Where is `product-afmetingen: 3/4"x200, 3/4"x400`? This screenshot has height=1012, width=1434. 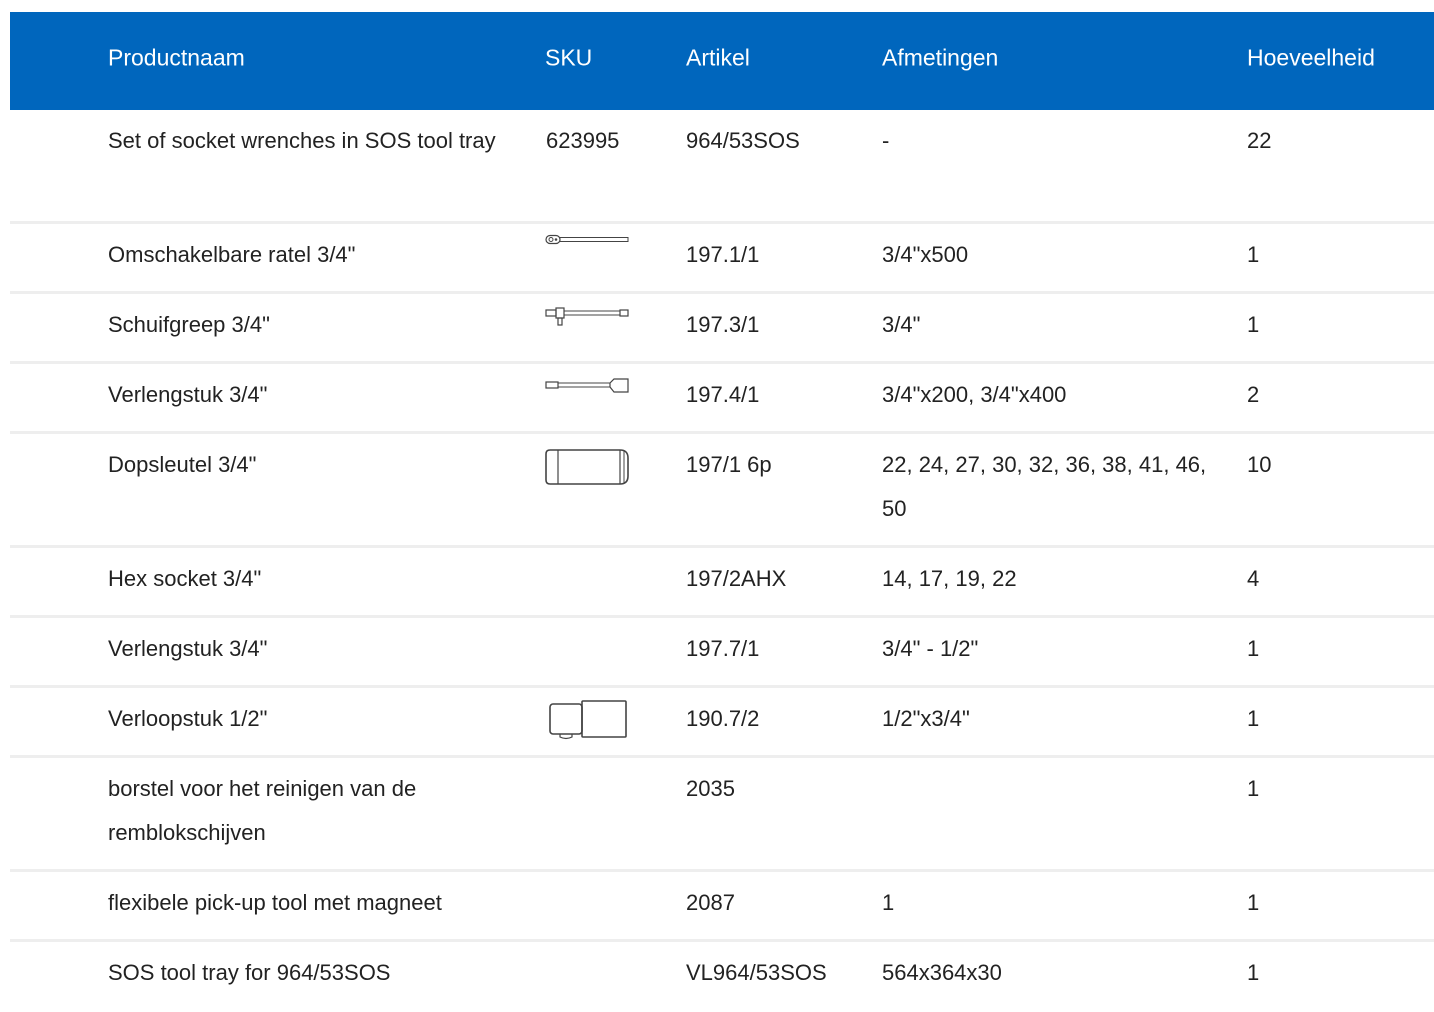
product-afmetingen: 3/4"x200, 3/4"x400 is located at coordinates (974, 394).